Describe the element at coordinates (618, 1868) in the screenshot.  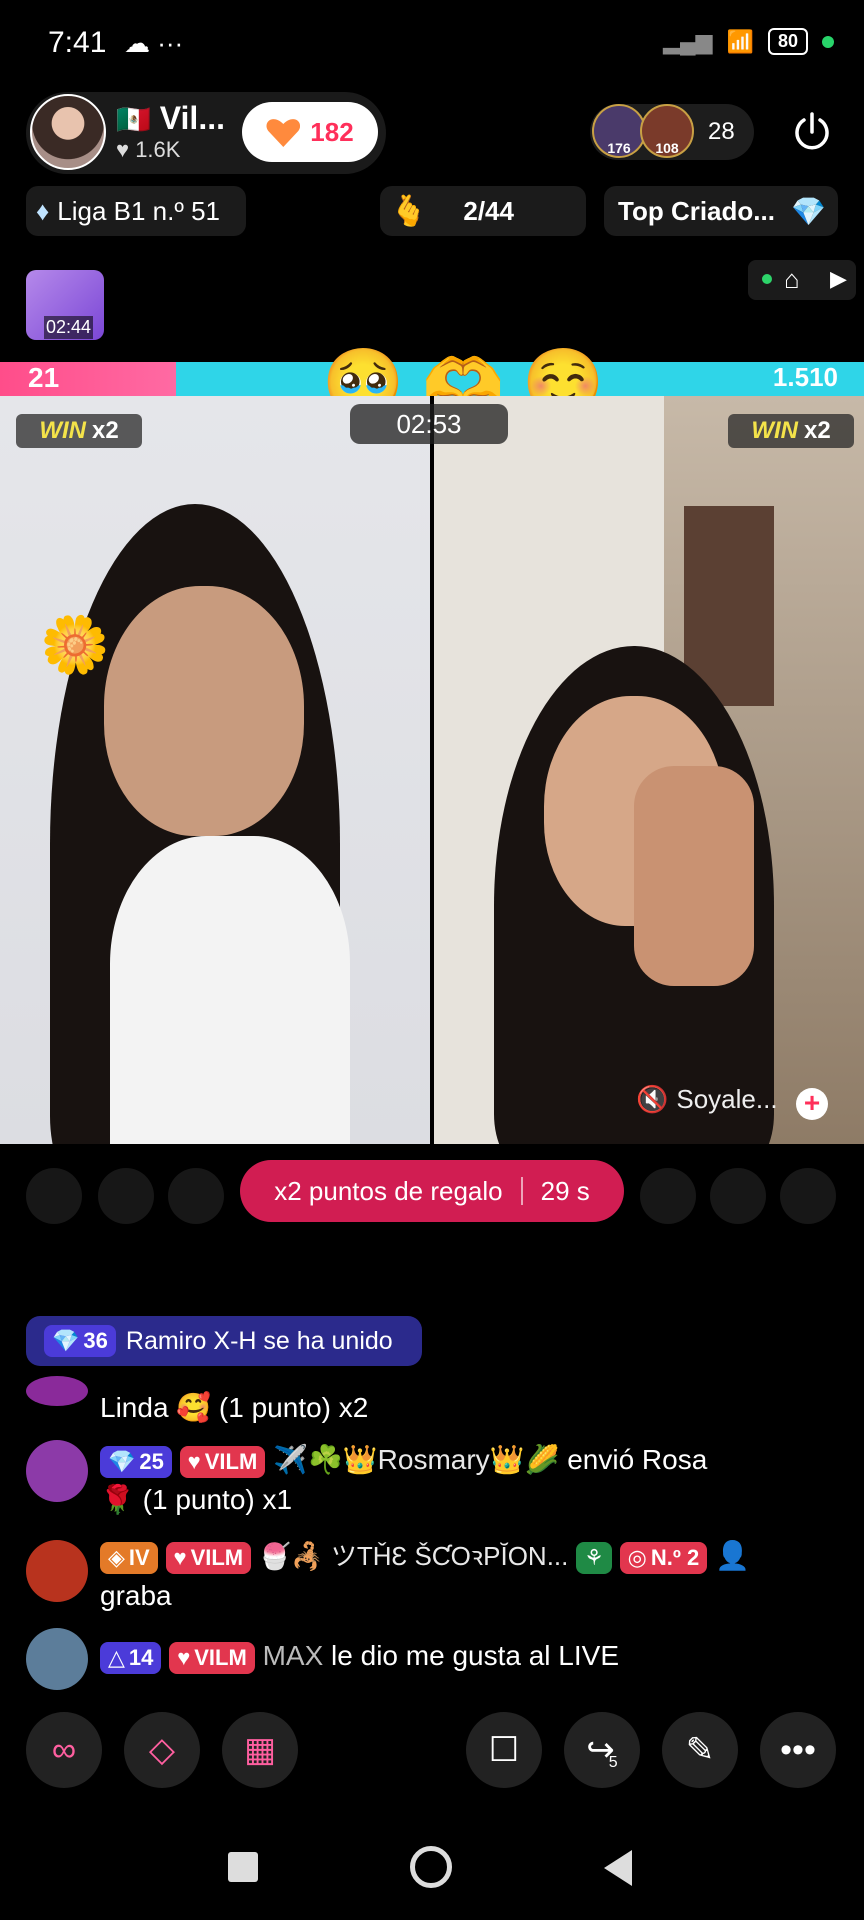
I see `back-icon` at that location.